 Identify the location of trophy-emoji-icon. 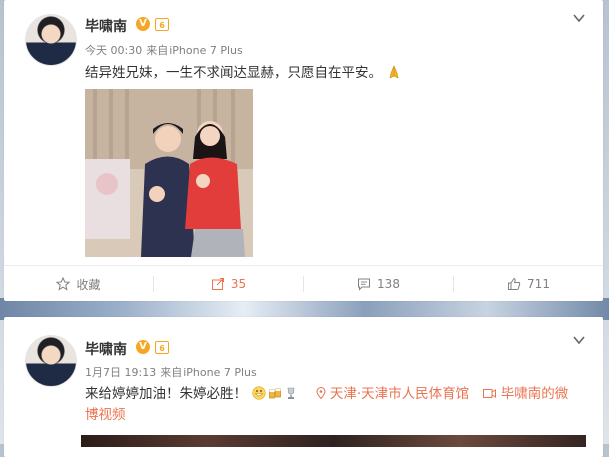
(291, 393).